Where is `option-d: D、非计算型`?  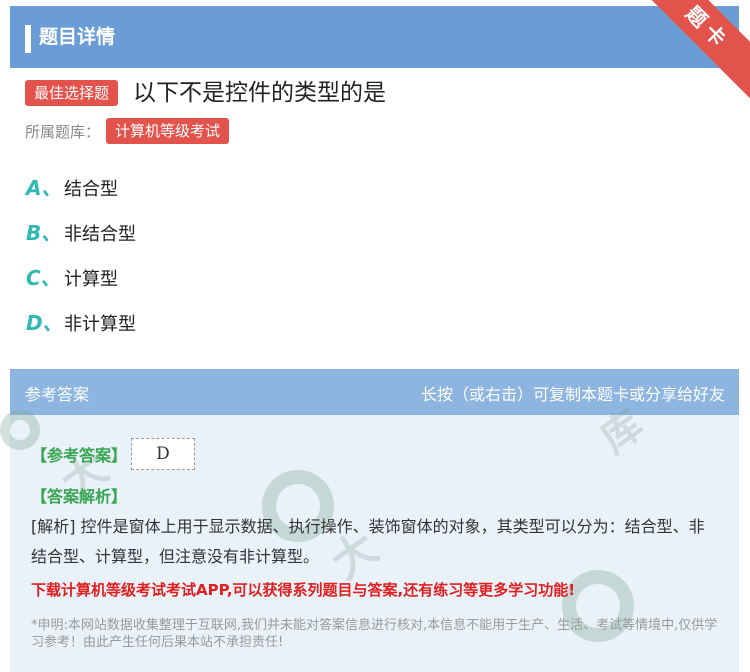 option-d: D、非计算型 is located at coordinates (81, 323).